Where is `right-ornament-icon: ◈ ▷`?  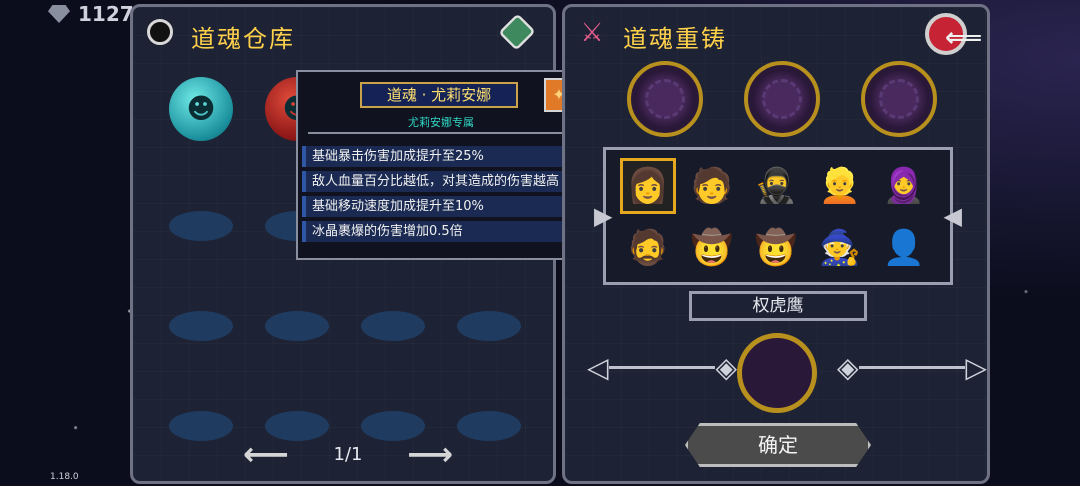 right-ornament-icon: ◈ ▷ is located at coordinates (912, 367).